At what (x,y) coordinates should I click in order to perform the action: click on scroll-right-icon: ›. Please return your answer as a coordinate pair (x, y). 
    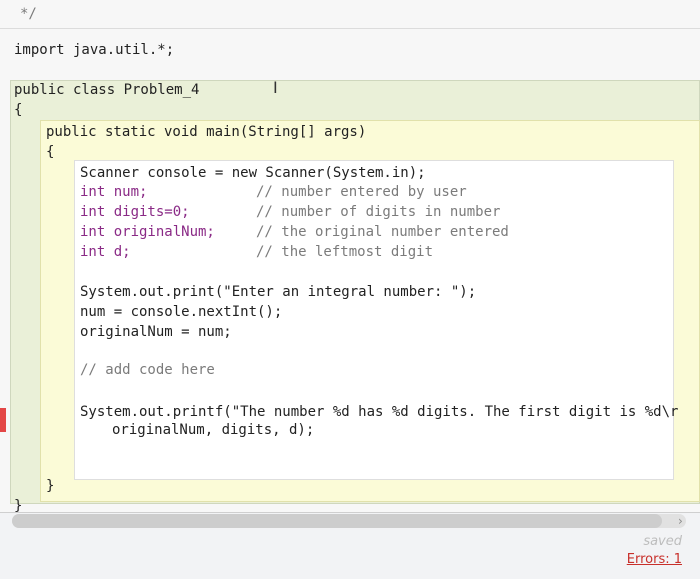
    Looking at the image, I should click on (686, 521).